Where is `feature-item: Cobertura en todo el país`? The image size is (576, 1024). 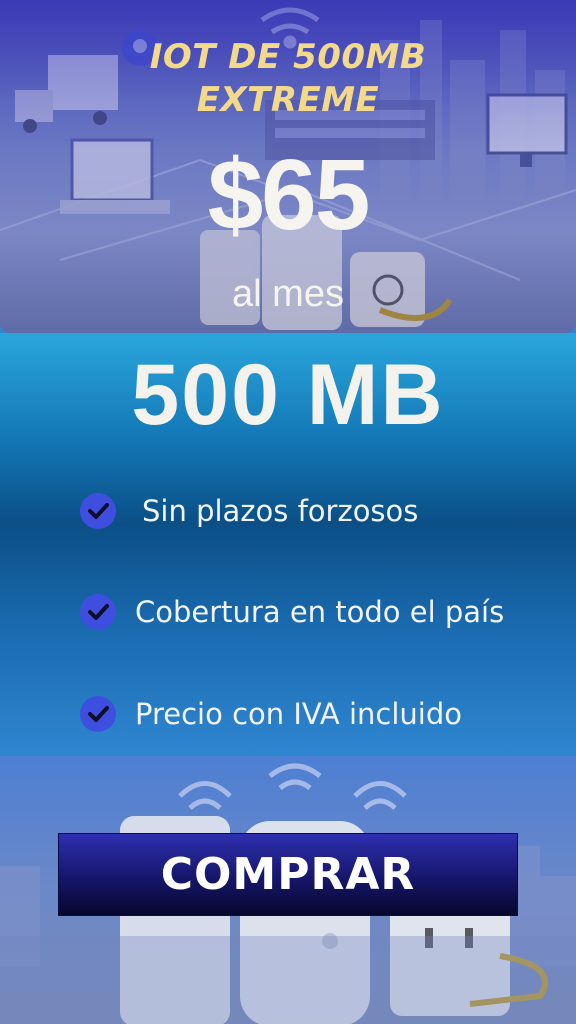
feature-item: Cobertura en todo el país is located at coordinates (320, 612).